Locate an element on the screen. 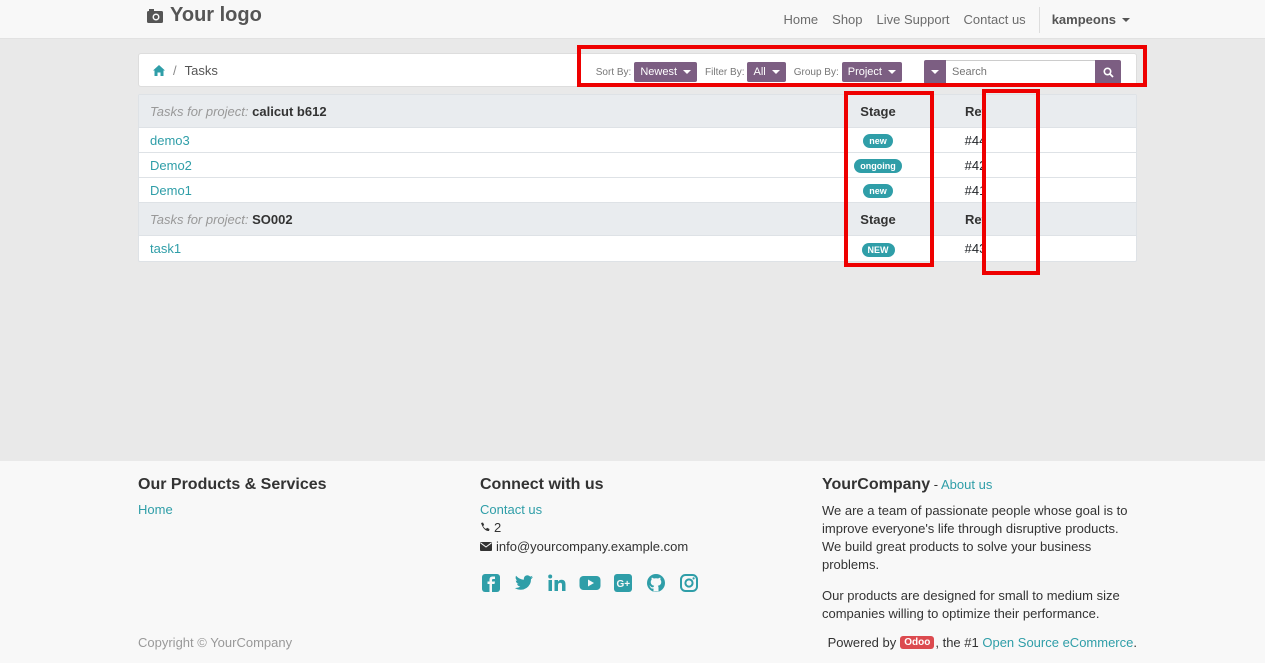 The image size is (1265, 663). powered-prefix: Powered by is located at coordinates (862, 642).